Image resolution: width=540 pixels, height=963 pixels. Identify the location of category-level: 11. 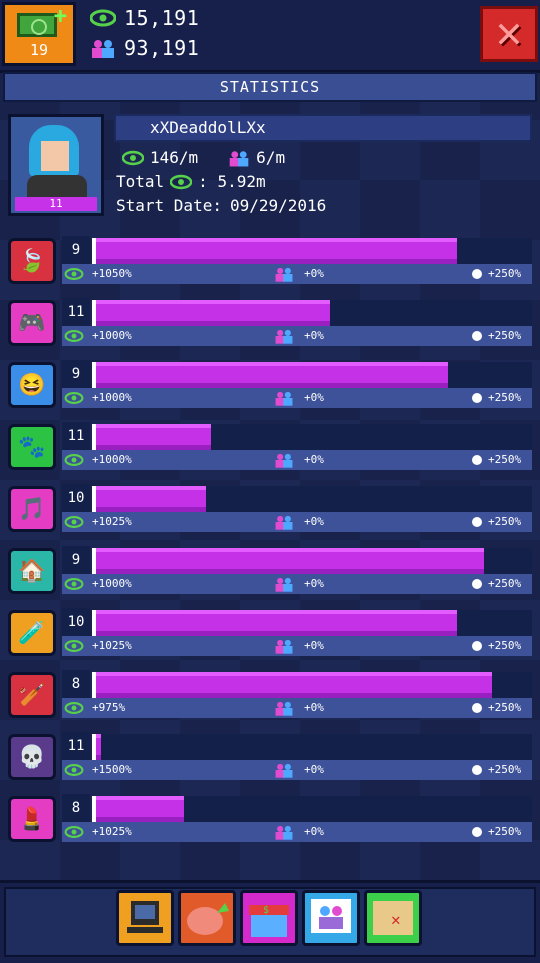
(76, 436).